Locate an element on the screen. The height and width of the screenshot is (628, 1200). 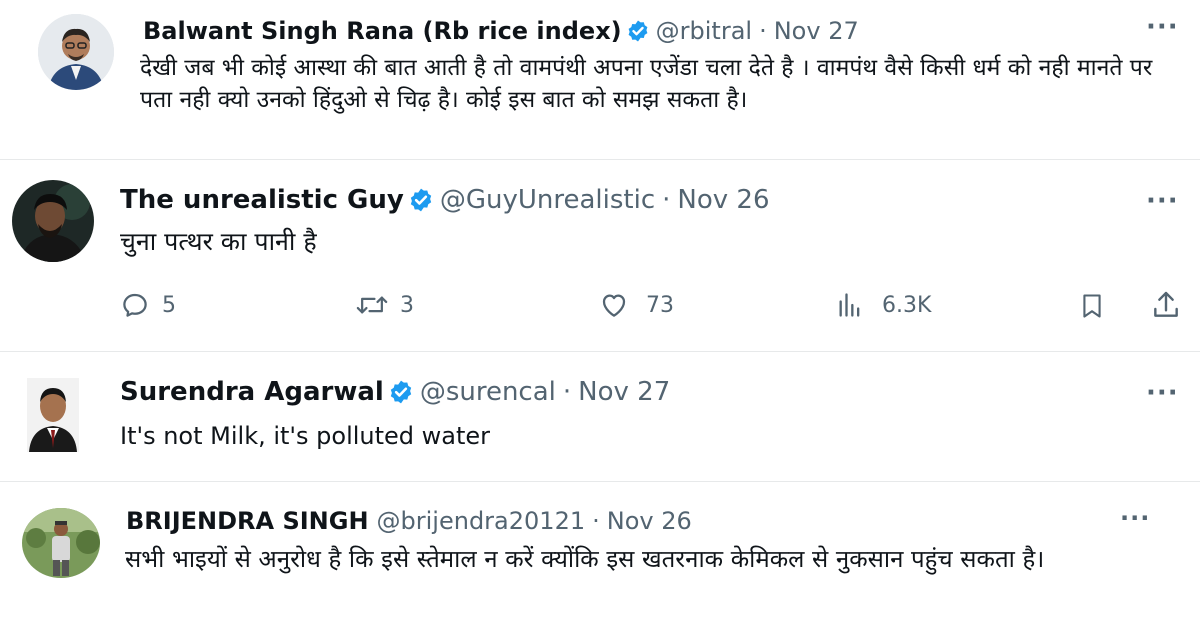
reply-button: 5 is located at coordinates (148, 305).